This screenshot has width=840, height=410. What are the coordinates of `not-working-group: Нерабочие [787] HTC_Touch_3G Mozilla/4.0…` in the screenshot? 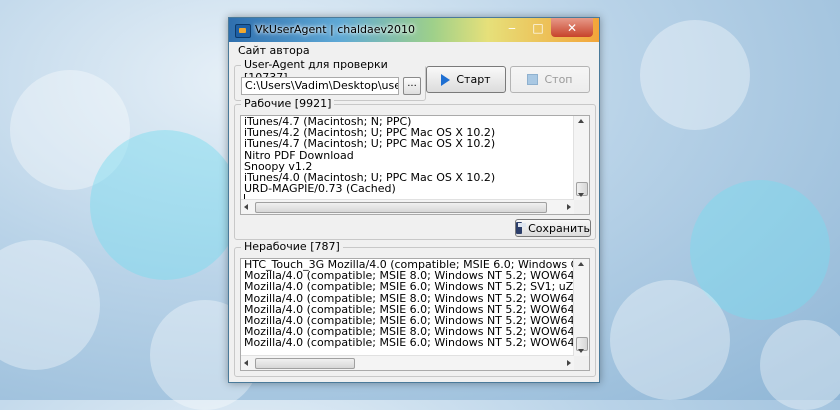 It's located at (415, 308).